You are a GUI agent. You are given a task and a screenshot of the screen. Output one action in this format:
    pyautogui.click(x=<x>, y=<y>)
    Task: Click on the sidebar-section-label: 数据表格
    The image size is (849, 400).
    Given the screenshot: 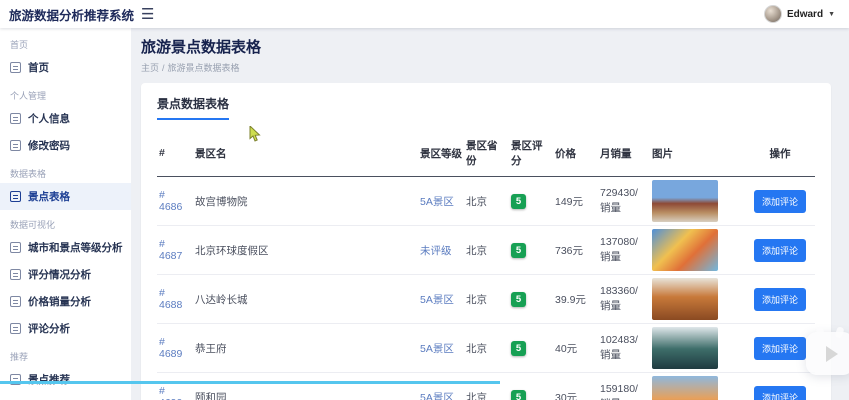 What is the action you would take?
    pyautogui.click(x=28, y=174)
    